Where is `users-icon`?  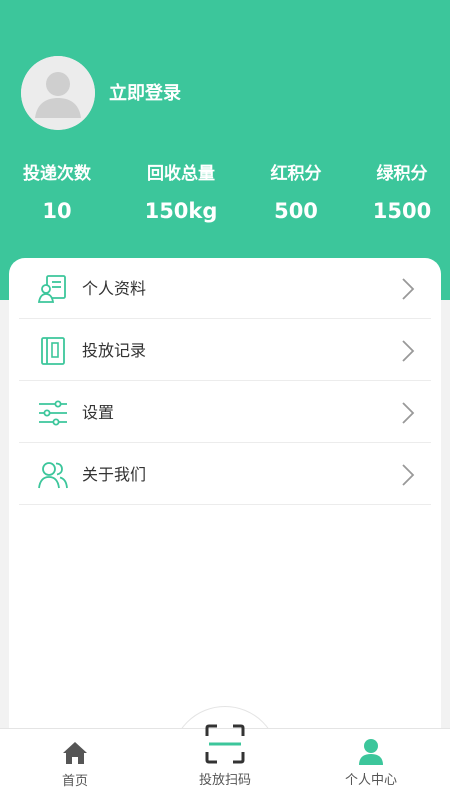 users-icon is located at coordinates (53, 475).